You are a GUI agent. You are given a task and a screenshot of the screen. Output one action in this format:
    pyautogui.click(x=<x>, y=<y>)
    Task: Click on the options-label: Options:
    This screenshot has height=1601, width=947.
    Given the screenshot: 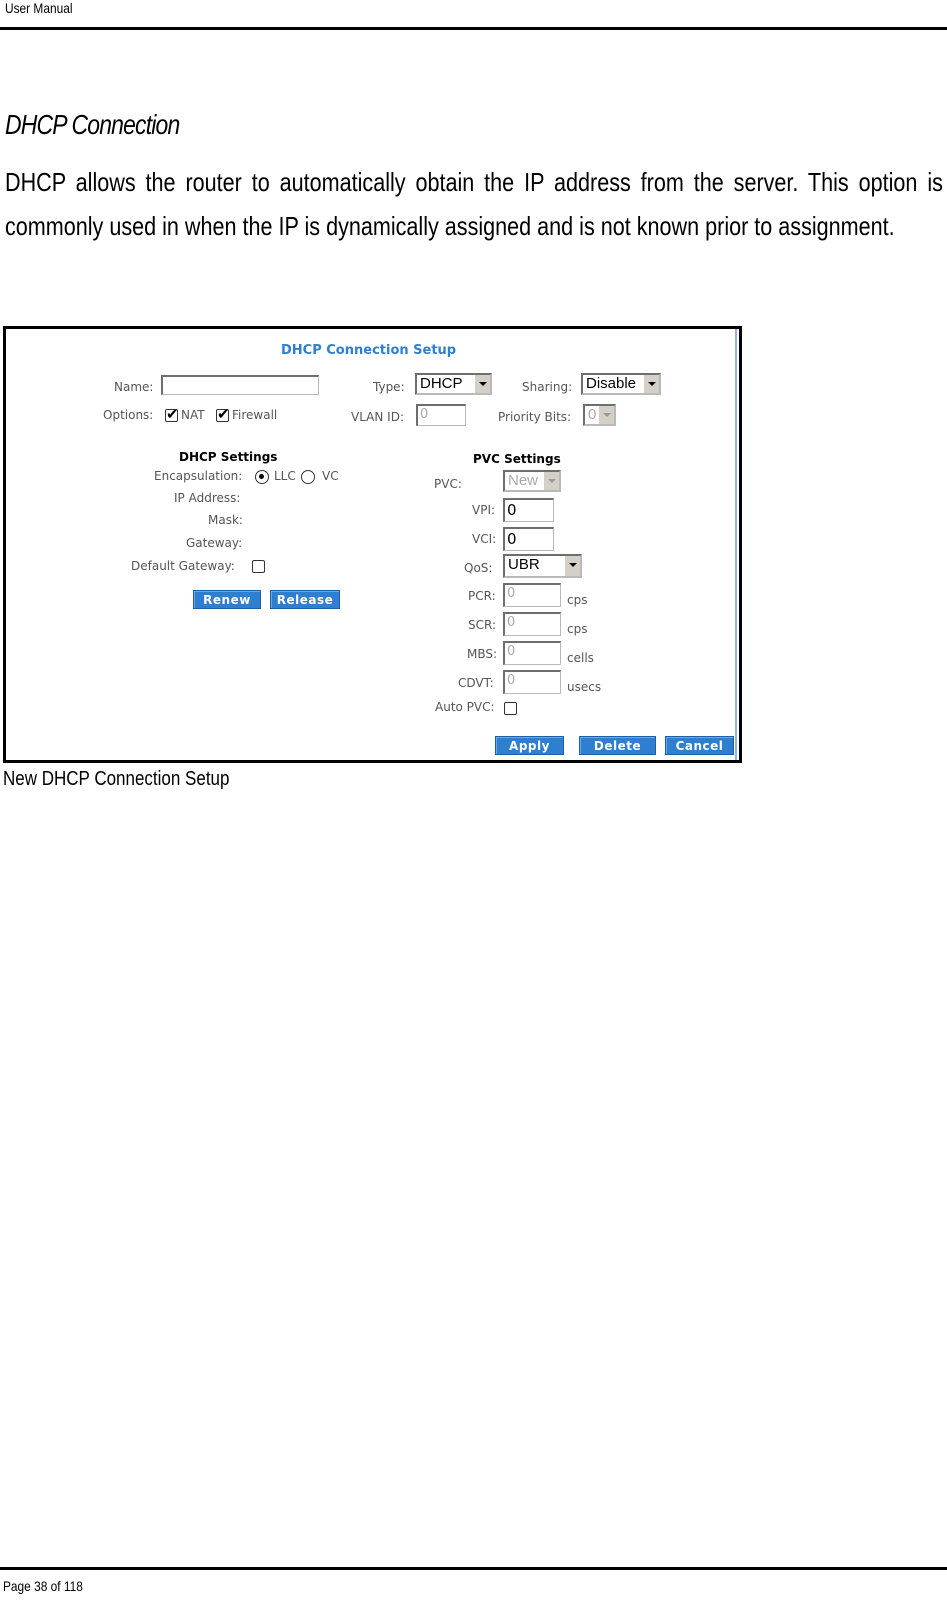 What is the action you would take?
    pyautogui.click(x=128, y=415)
    